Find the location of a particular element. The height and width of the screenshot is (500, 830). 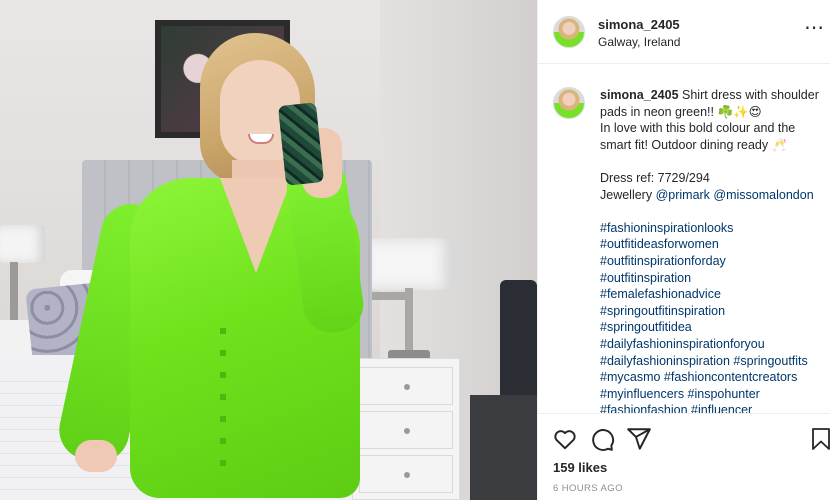

post-timestamp: 6 HOURS AGO is located at coordinates (588, 488).